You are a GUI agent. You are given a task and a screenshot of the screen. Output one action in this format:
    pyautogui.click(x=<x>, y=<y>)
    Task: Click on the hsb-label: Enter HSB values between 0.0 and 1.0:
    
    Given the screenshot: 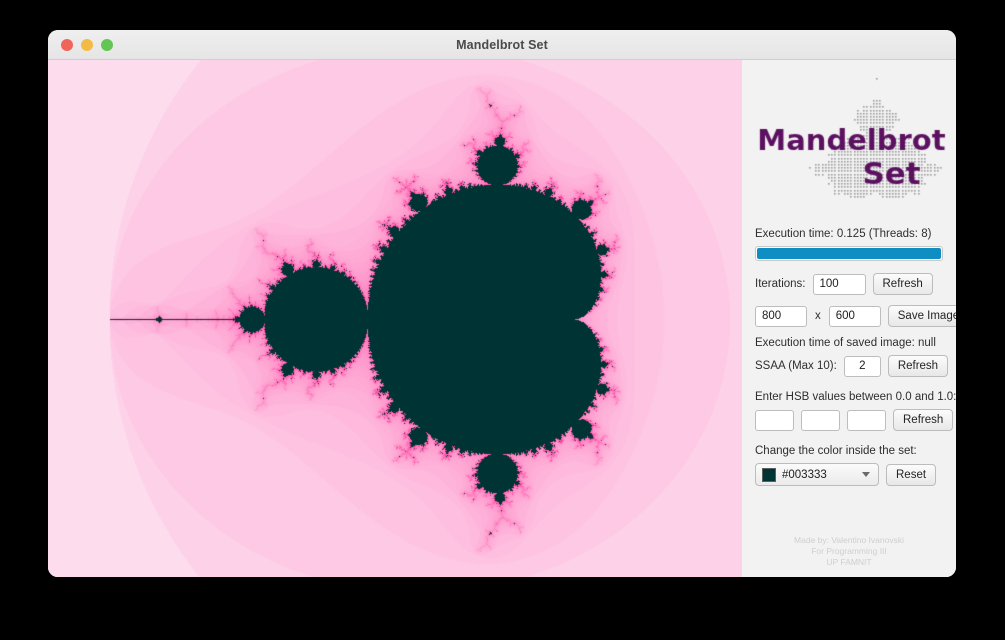 What is the action you would take?
    pyautogui.click(x=855, y=397)
    